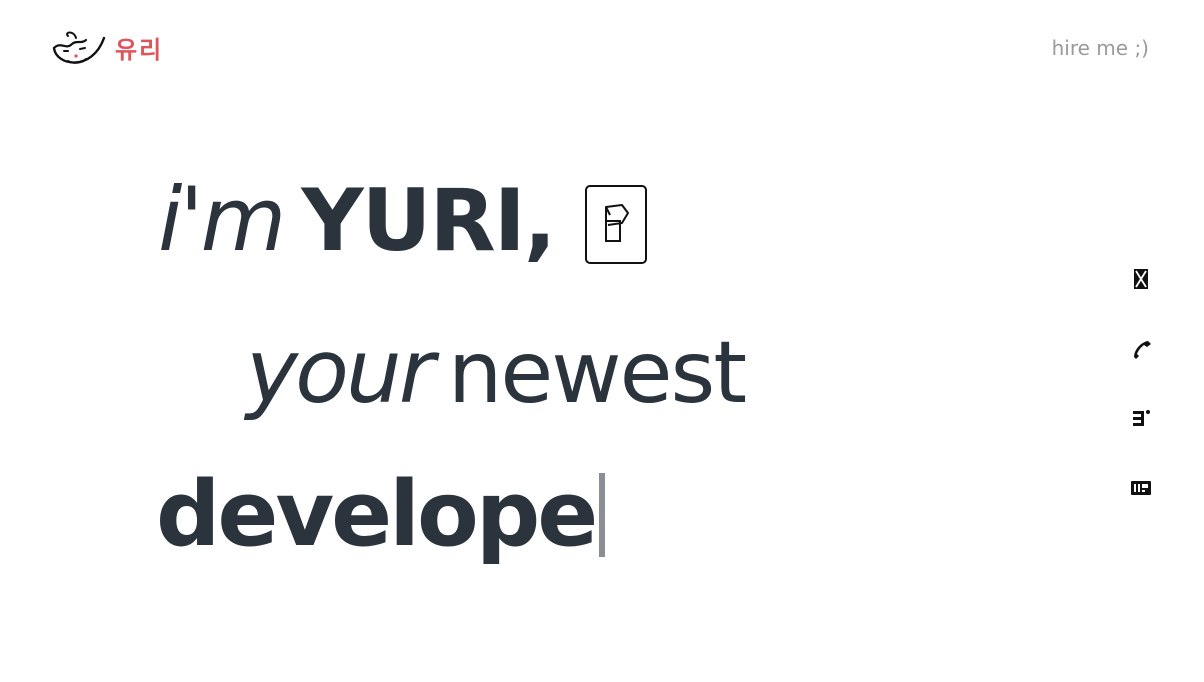  I want to click on phone-icon, so click(1142, 350).